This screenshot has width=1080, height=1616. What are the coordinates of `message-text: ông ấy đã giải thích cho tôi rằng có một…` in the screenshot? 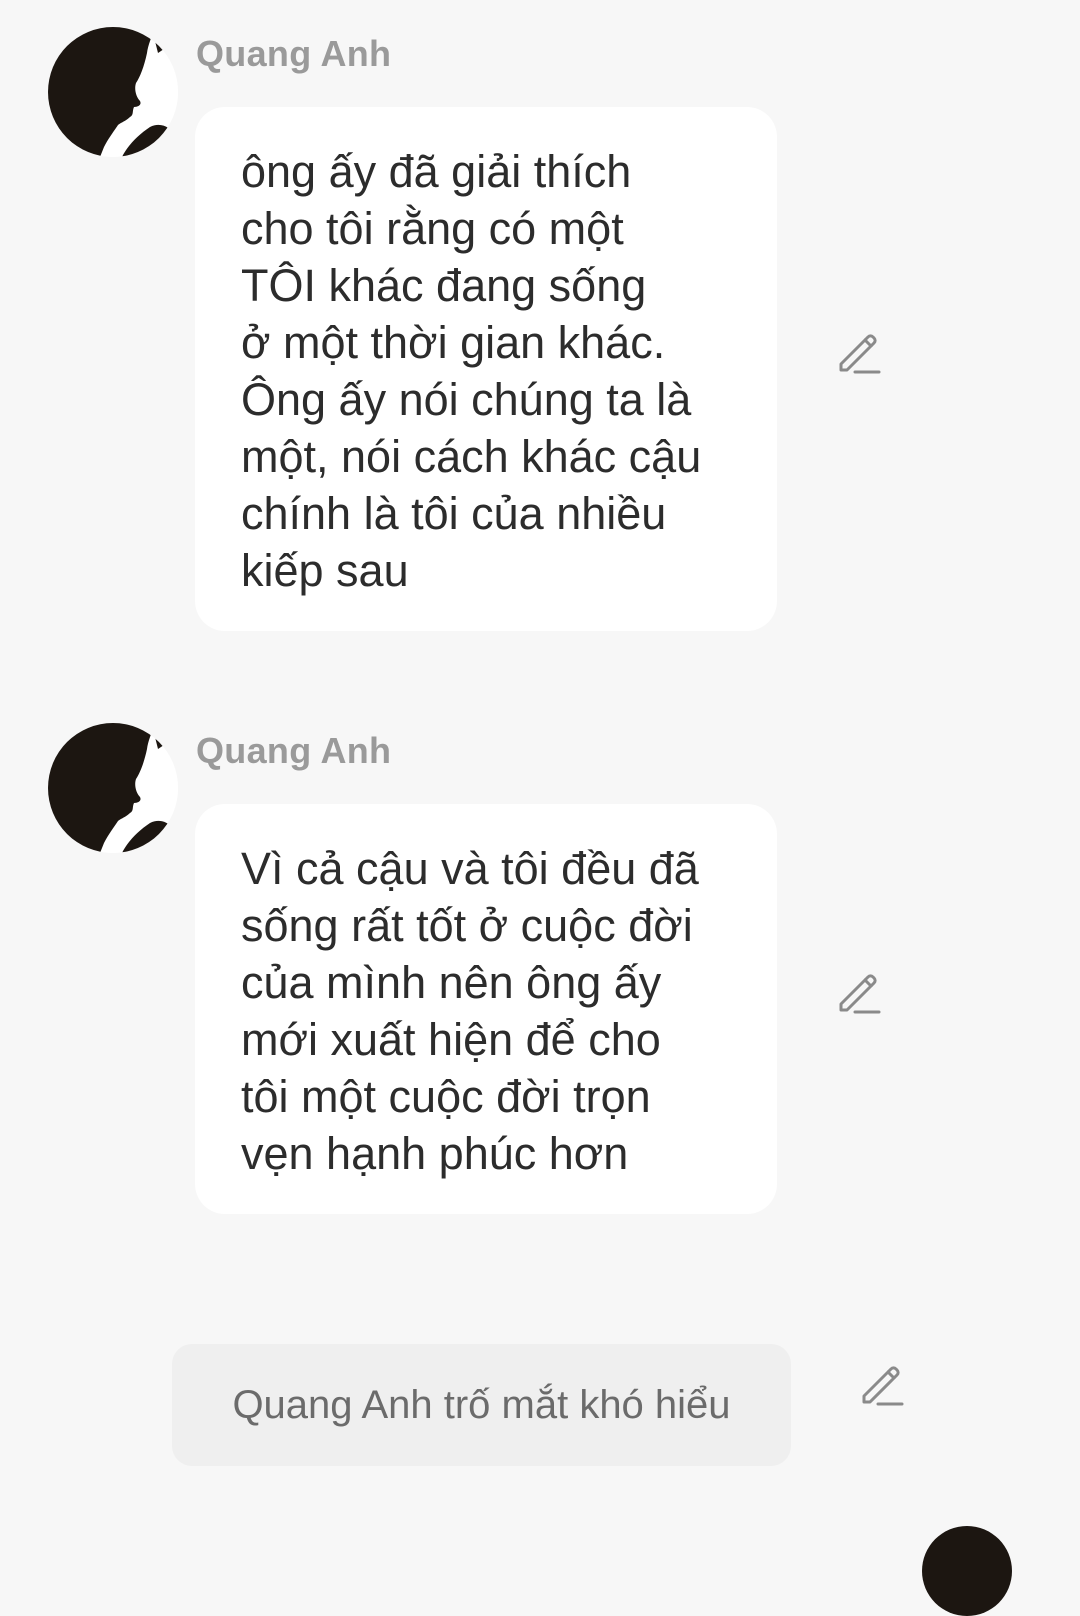 It's located at (471, 371).